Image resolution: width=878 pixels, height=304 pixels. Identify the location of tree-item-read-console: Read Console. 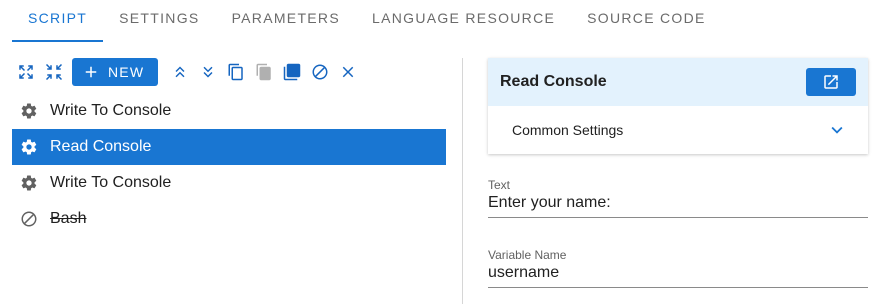
(229, 147).